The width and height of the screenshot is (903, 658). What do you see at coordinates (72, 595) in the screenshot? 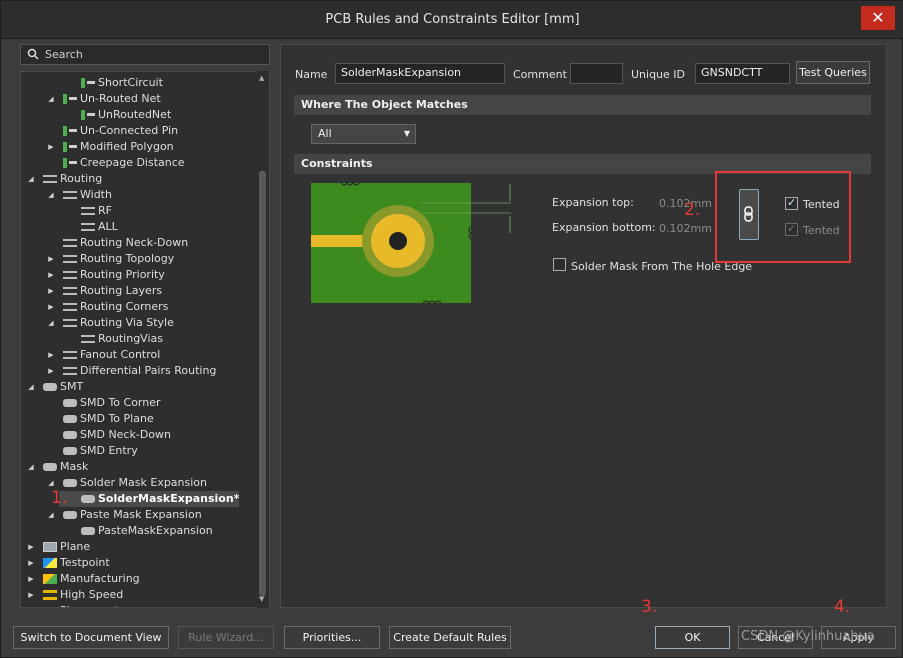
I see `tree-item: ▶ High Speed` at bounding box center [72, 595].